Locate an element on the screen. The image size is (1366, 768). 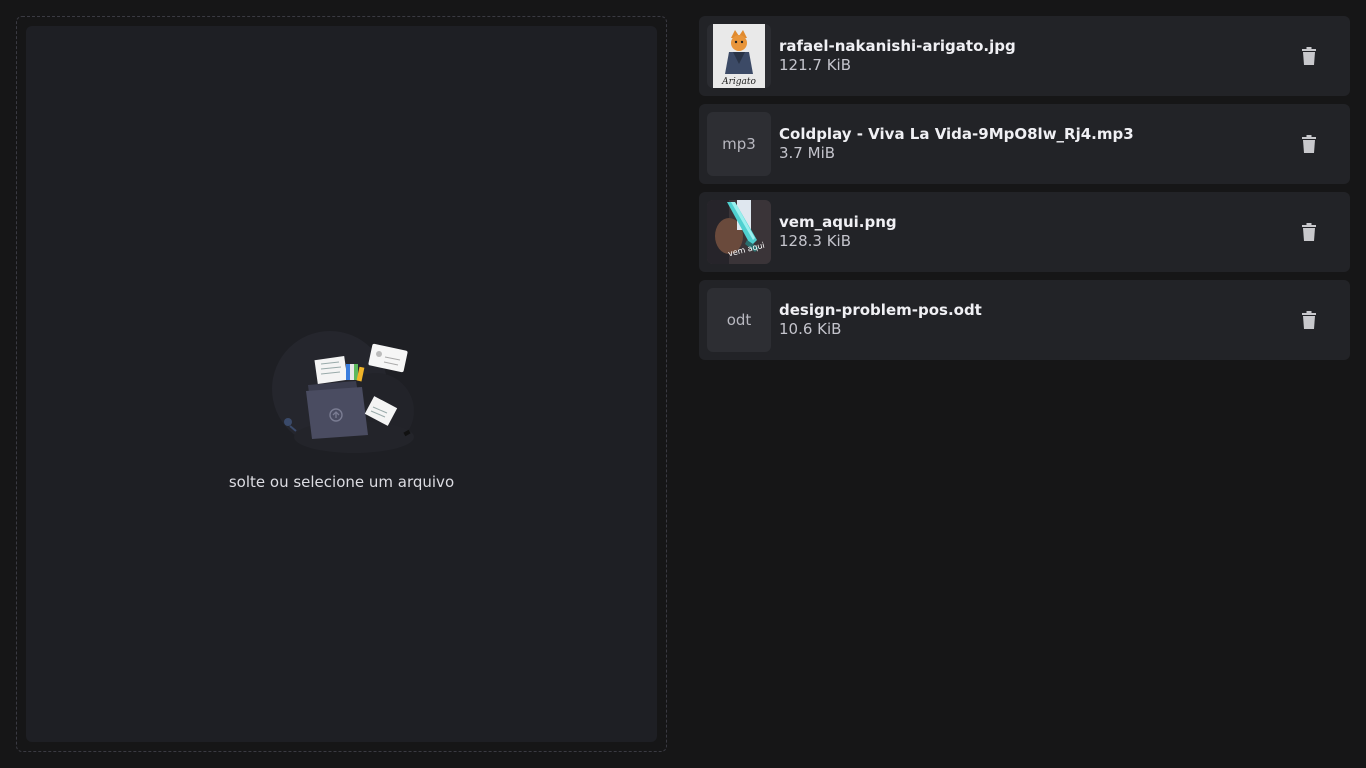
file-extension-thumbnail: mp3 is located at coordinates (739, 144).